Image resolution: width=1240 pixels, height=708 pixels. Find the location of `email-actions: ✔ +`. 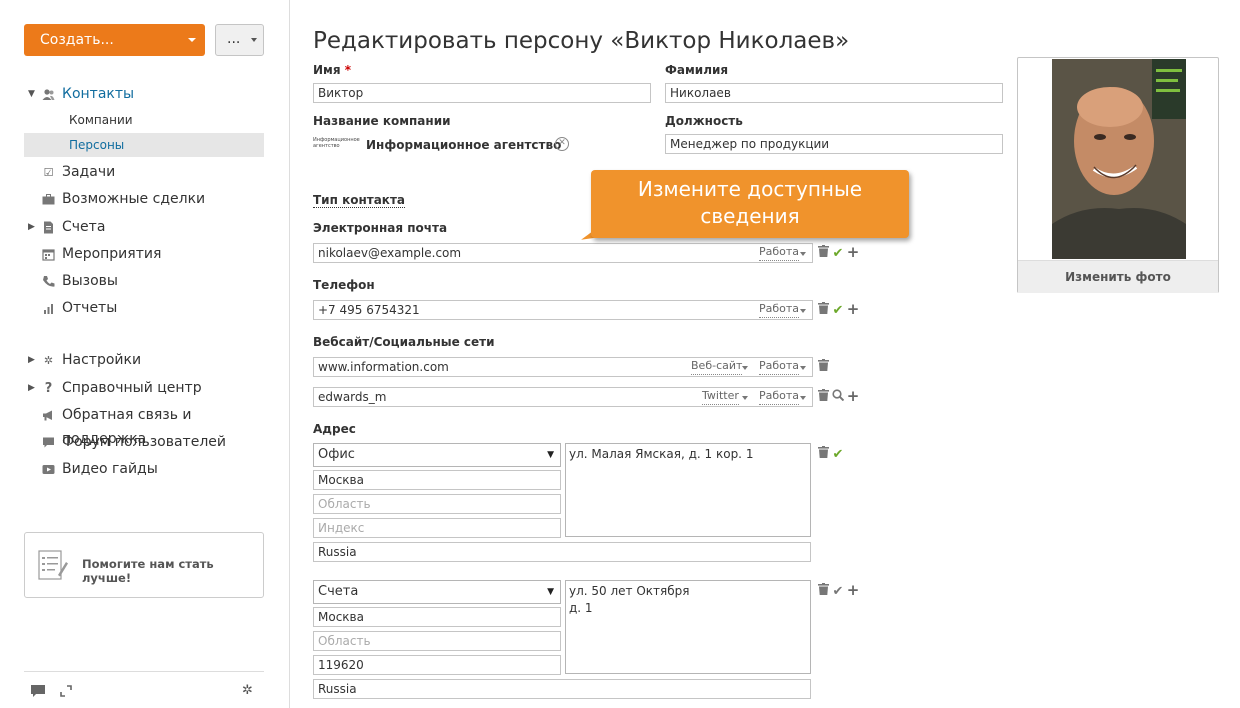

email-actions: ✔ + is located at coordinates (838, 253).